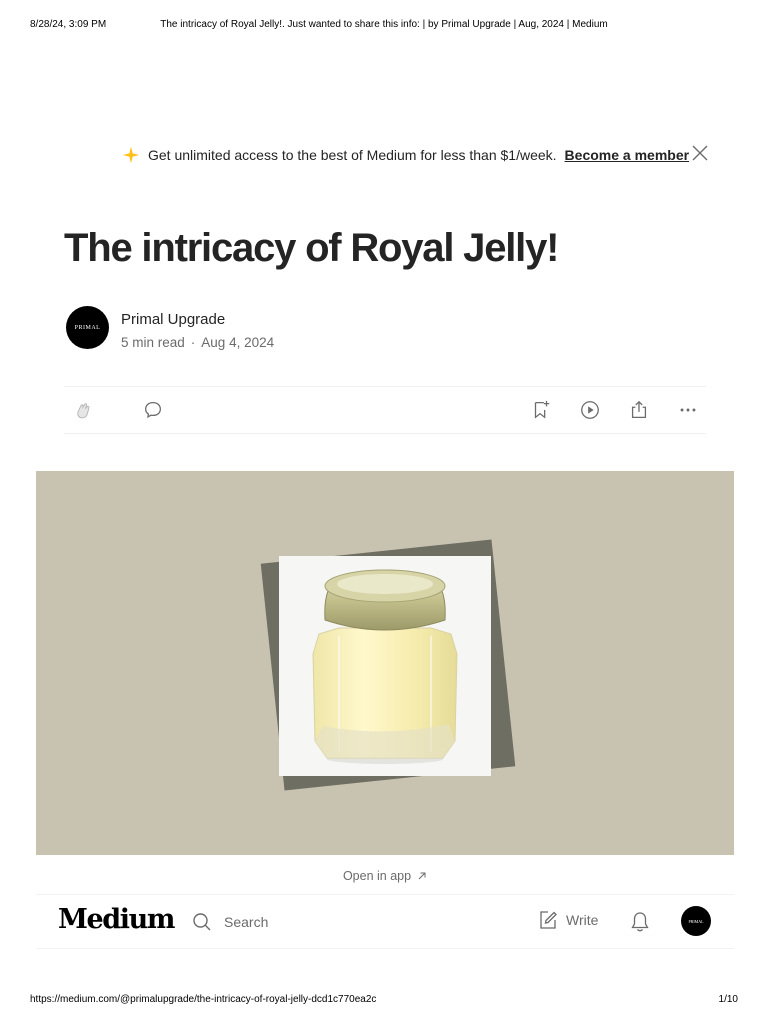 The image size is (768, 1024). Describe the element at coordinates (385, 410) in the screenshot. I see `article-action-bar` at that location.